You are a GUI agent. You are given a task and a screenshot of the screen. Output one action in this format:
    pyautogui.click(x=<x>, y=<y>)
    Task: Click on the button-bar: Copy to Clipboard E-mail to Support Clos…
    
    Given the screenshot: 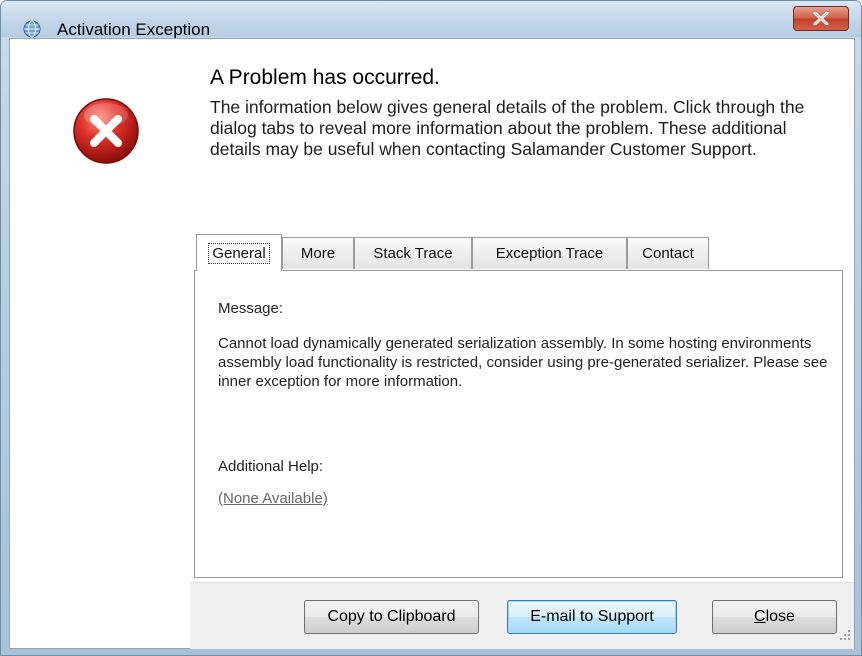 What is the action you would take?
    pyautogui.click(x=522, y=615)
    